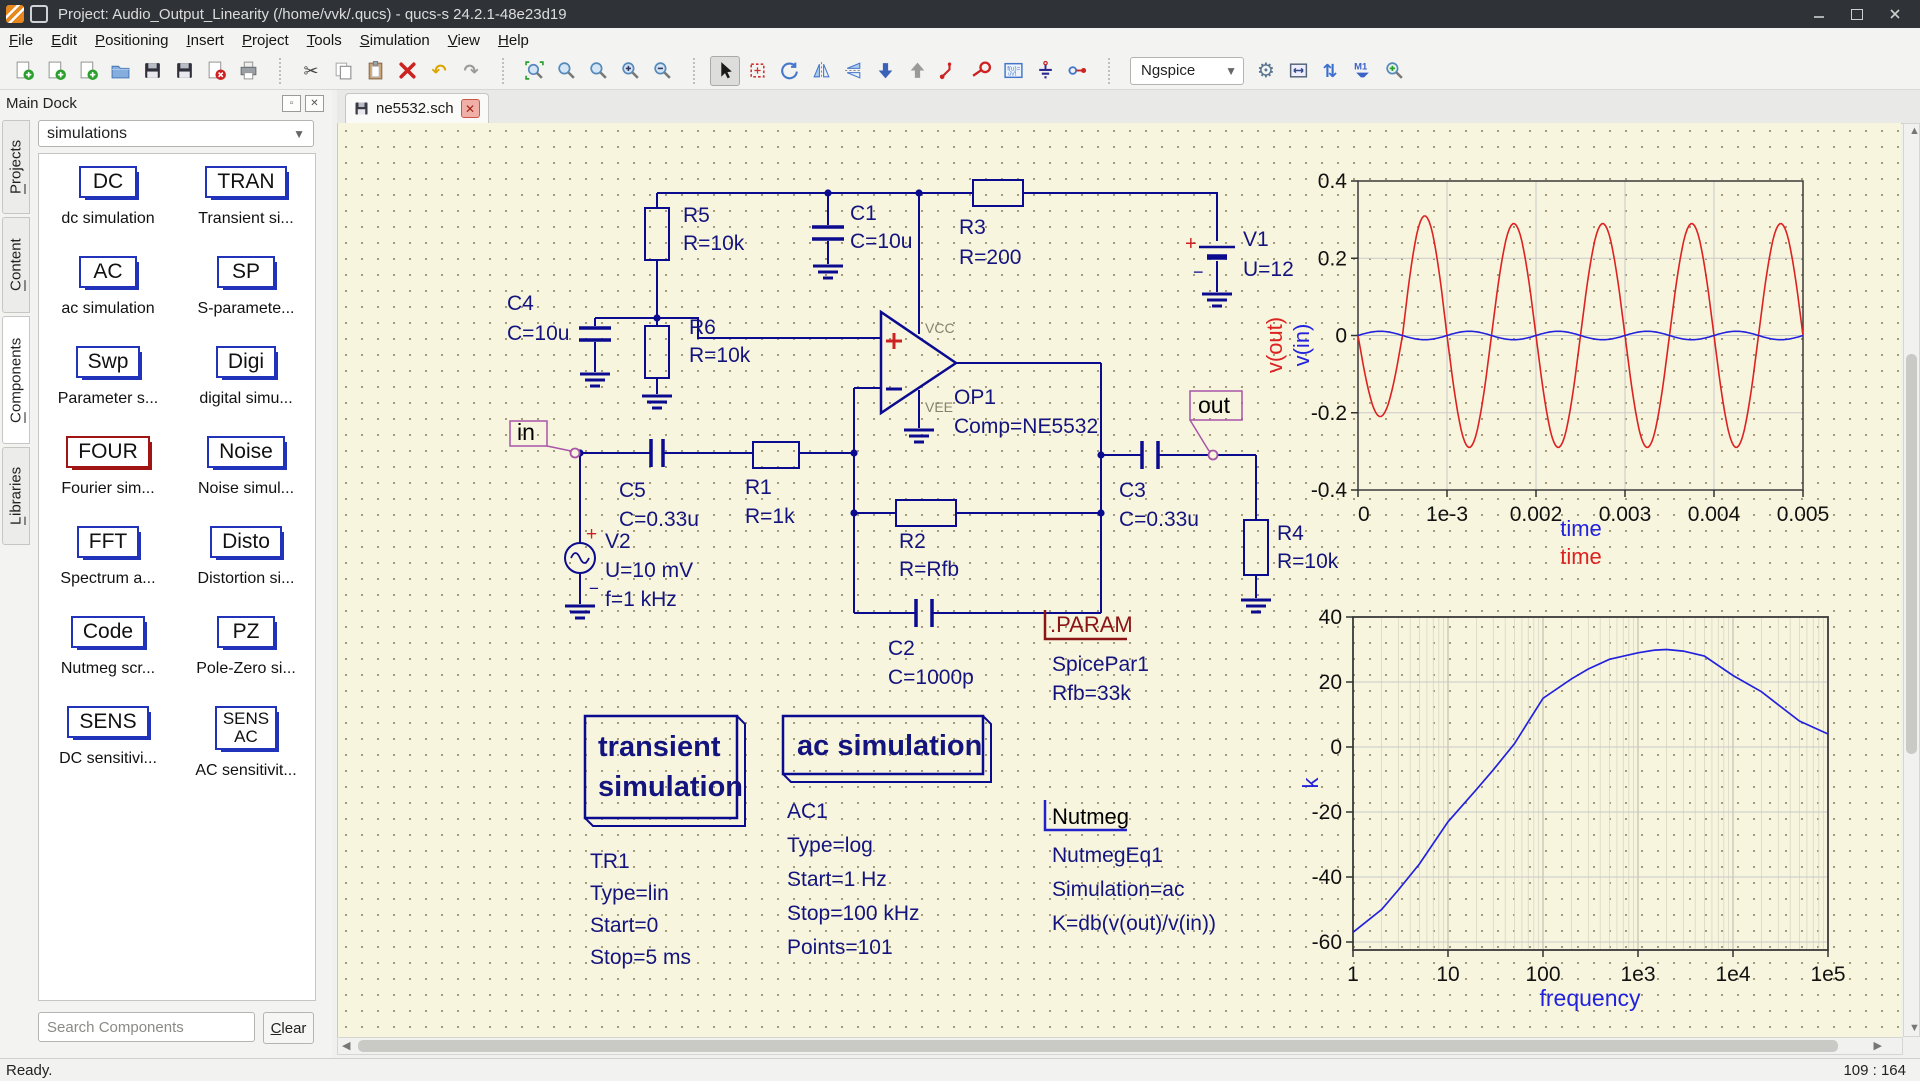  What do you see at coordinates (885, 71) in the screenshot?
I see `go-into-subcircuit-button` at bounding box center [885, 71].